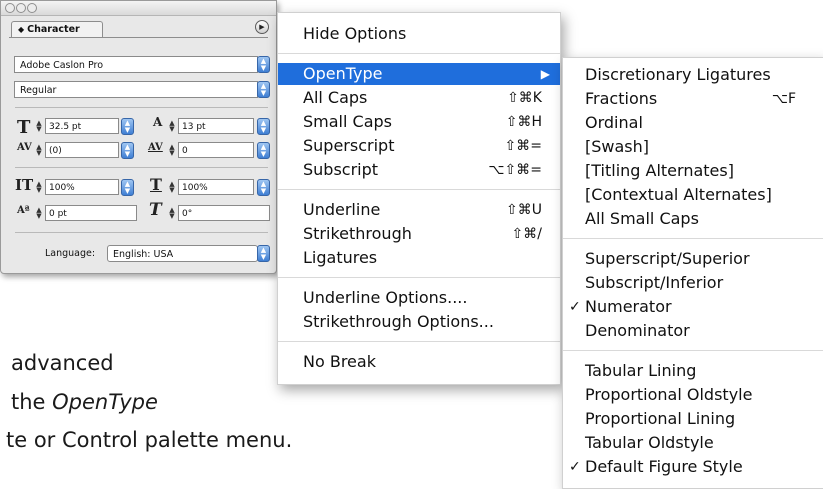 The height and width of the screenshot is (489, 823). Describe the element at coordinates (263, 126) in the screenshot. I see `leading-dropdown-icon: ▲ ▼` at that location.